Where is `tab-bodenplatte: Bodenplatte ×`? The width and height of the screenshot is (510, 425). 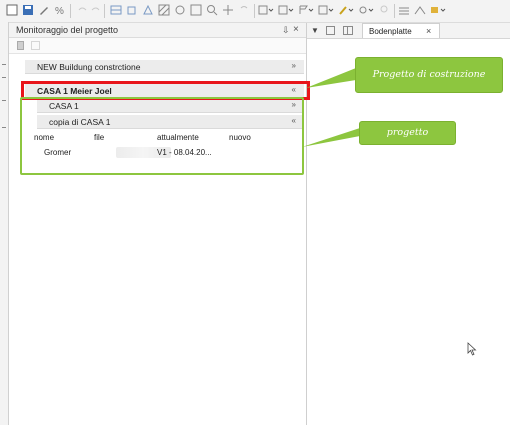 tab-bodenplatte: Bodenplatte × is located at coordinates (401, 30).